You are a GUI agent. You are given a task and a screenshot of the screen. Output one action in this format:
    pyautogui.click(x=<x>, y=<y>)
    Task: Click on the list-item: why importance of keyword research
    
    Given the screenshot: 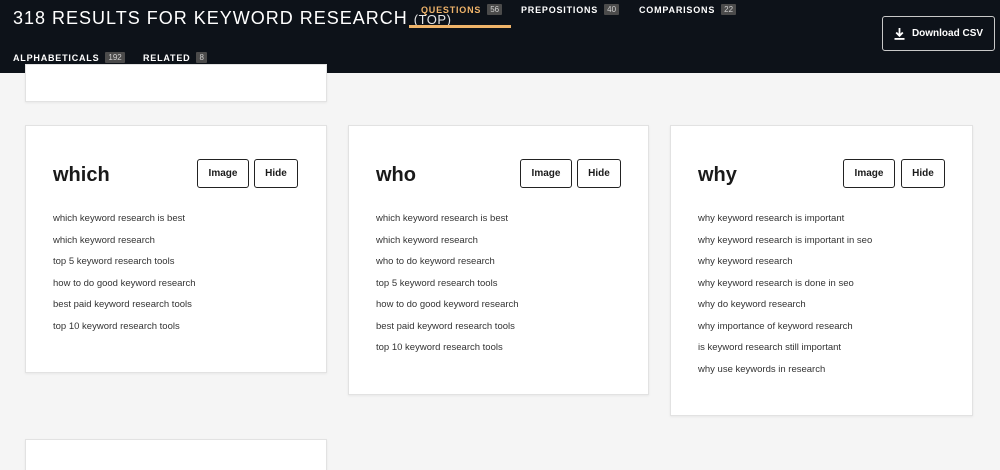 What is the action you would take?
    pyautogui.click(x=785, y=332)
    